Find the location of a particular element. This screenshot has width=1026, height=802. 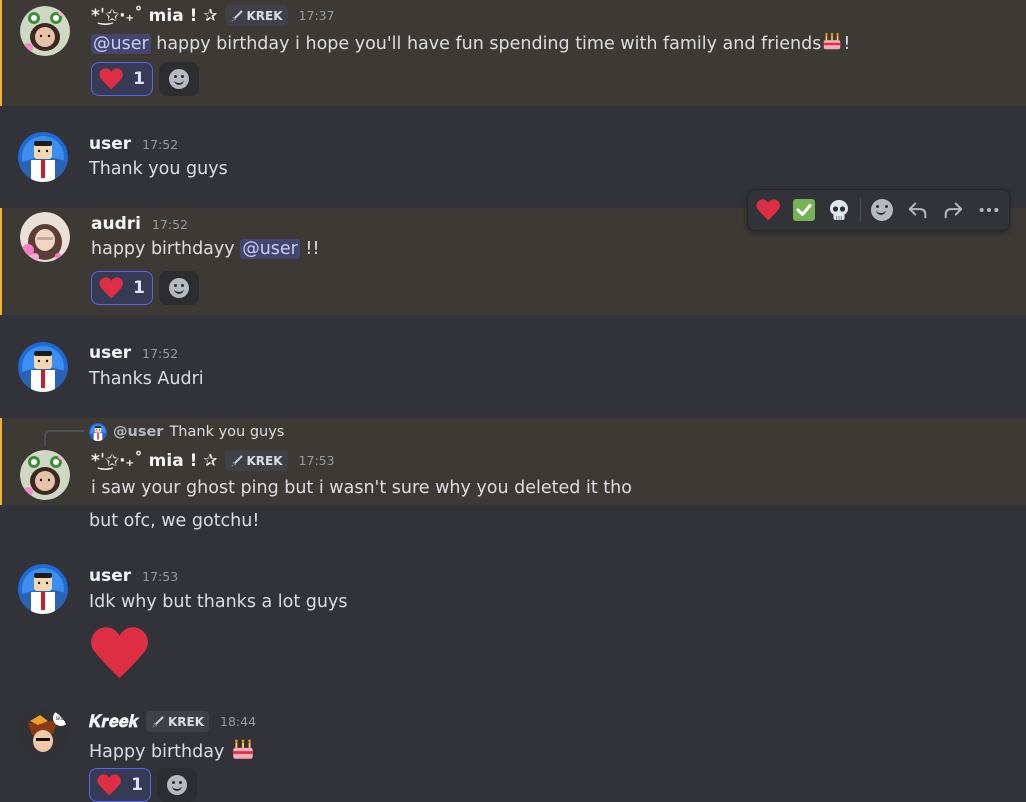

toolbar-divider is located at coordinates (861, 210).